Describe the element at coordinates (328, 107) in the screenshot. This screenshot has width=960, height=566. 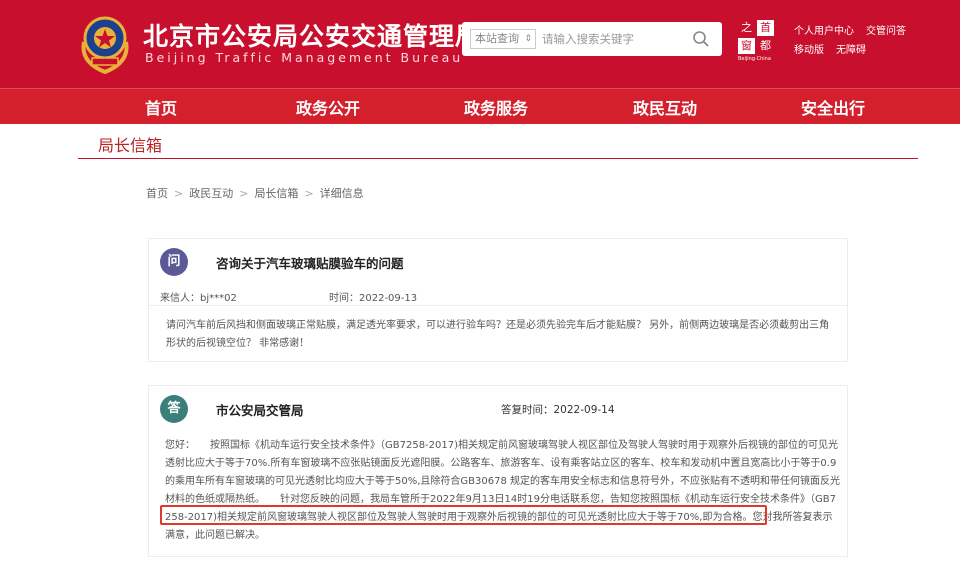
I see `nav-item-gov-affairs-open: 政务公开` at that location.